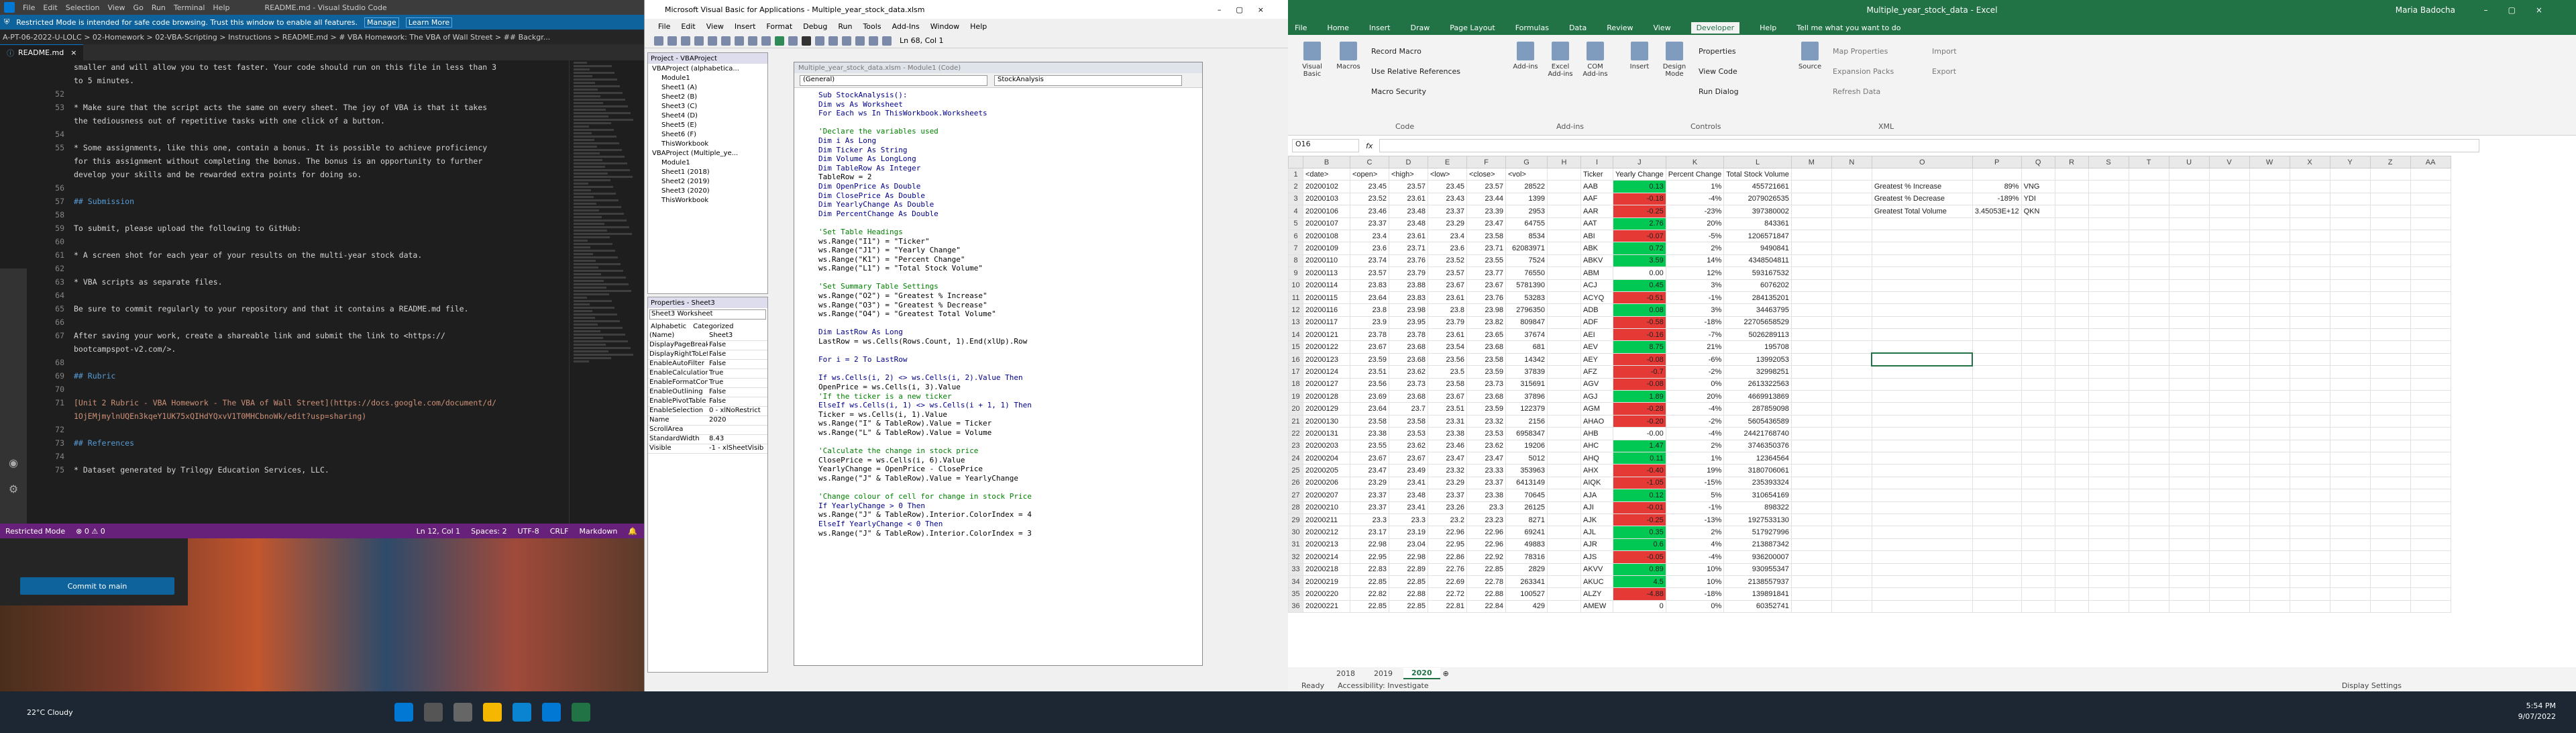 The image size is (2576, 733). What do you see at coordinates (699, 41) in the screenshot?
I see `cut-icon` at bounding box center [699, 41].